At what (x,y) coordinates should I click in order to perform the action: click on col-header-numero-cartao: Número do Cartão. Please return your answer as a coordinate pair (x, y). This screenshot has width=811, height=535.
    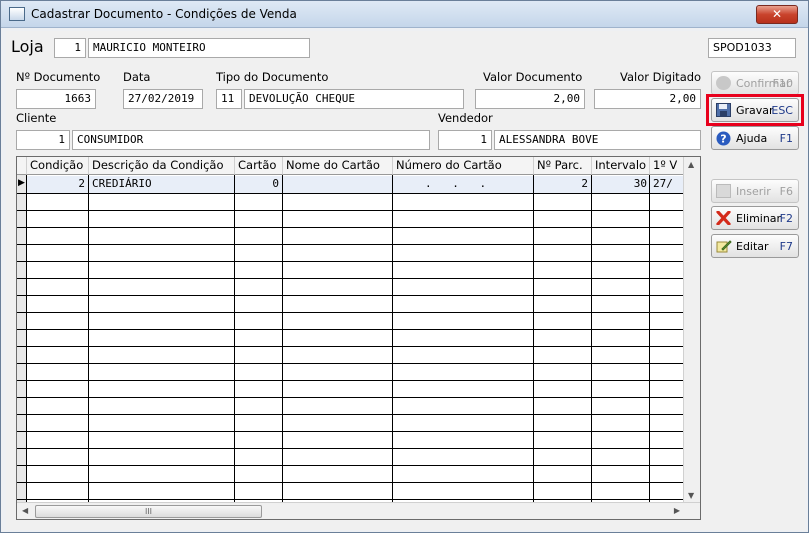
    Looking at the image, I should click on (463, 166).